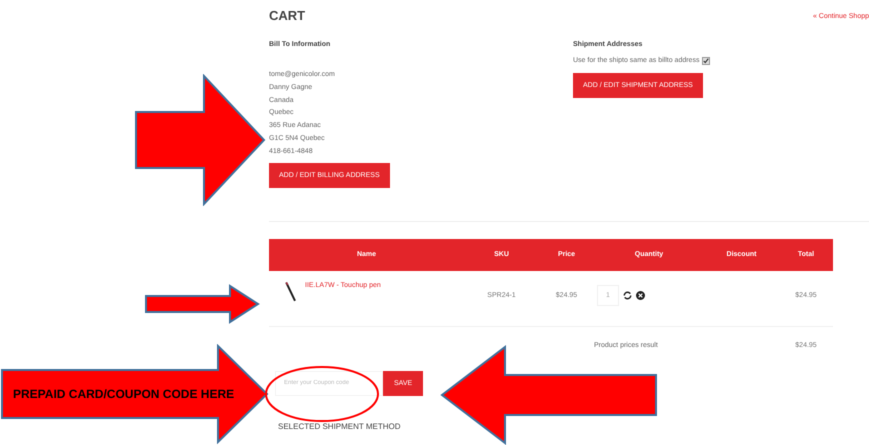  I want to click on refresh-icon, so click(627, 295).